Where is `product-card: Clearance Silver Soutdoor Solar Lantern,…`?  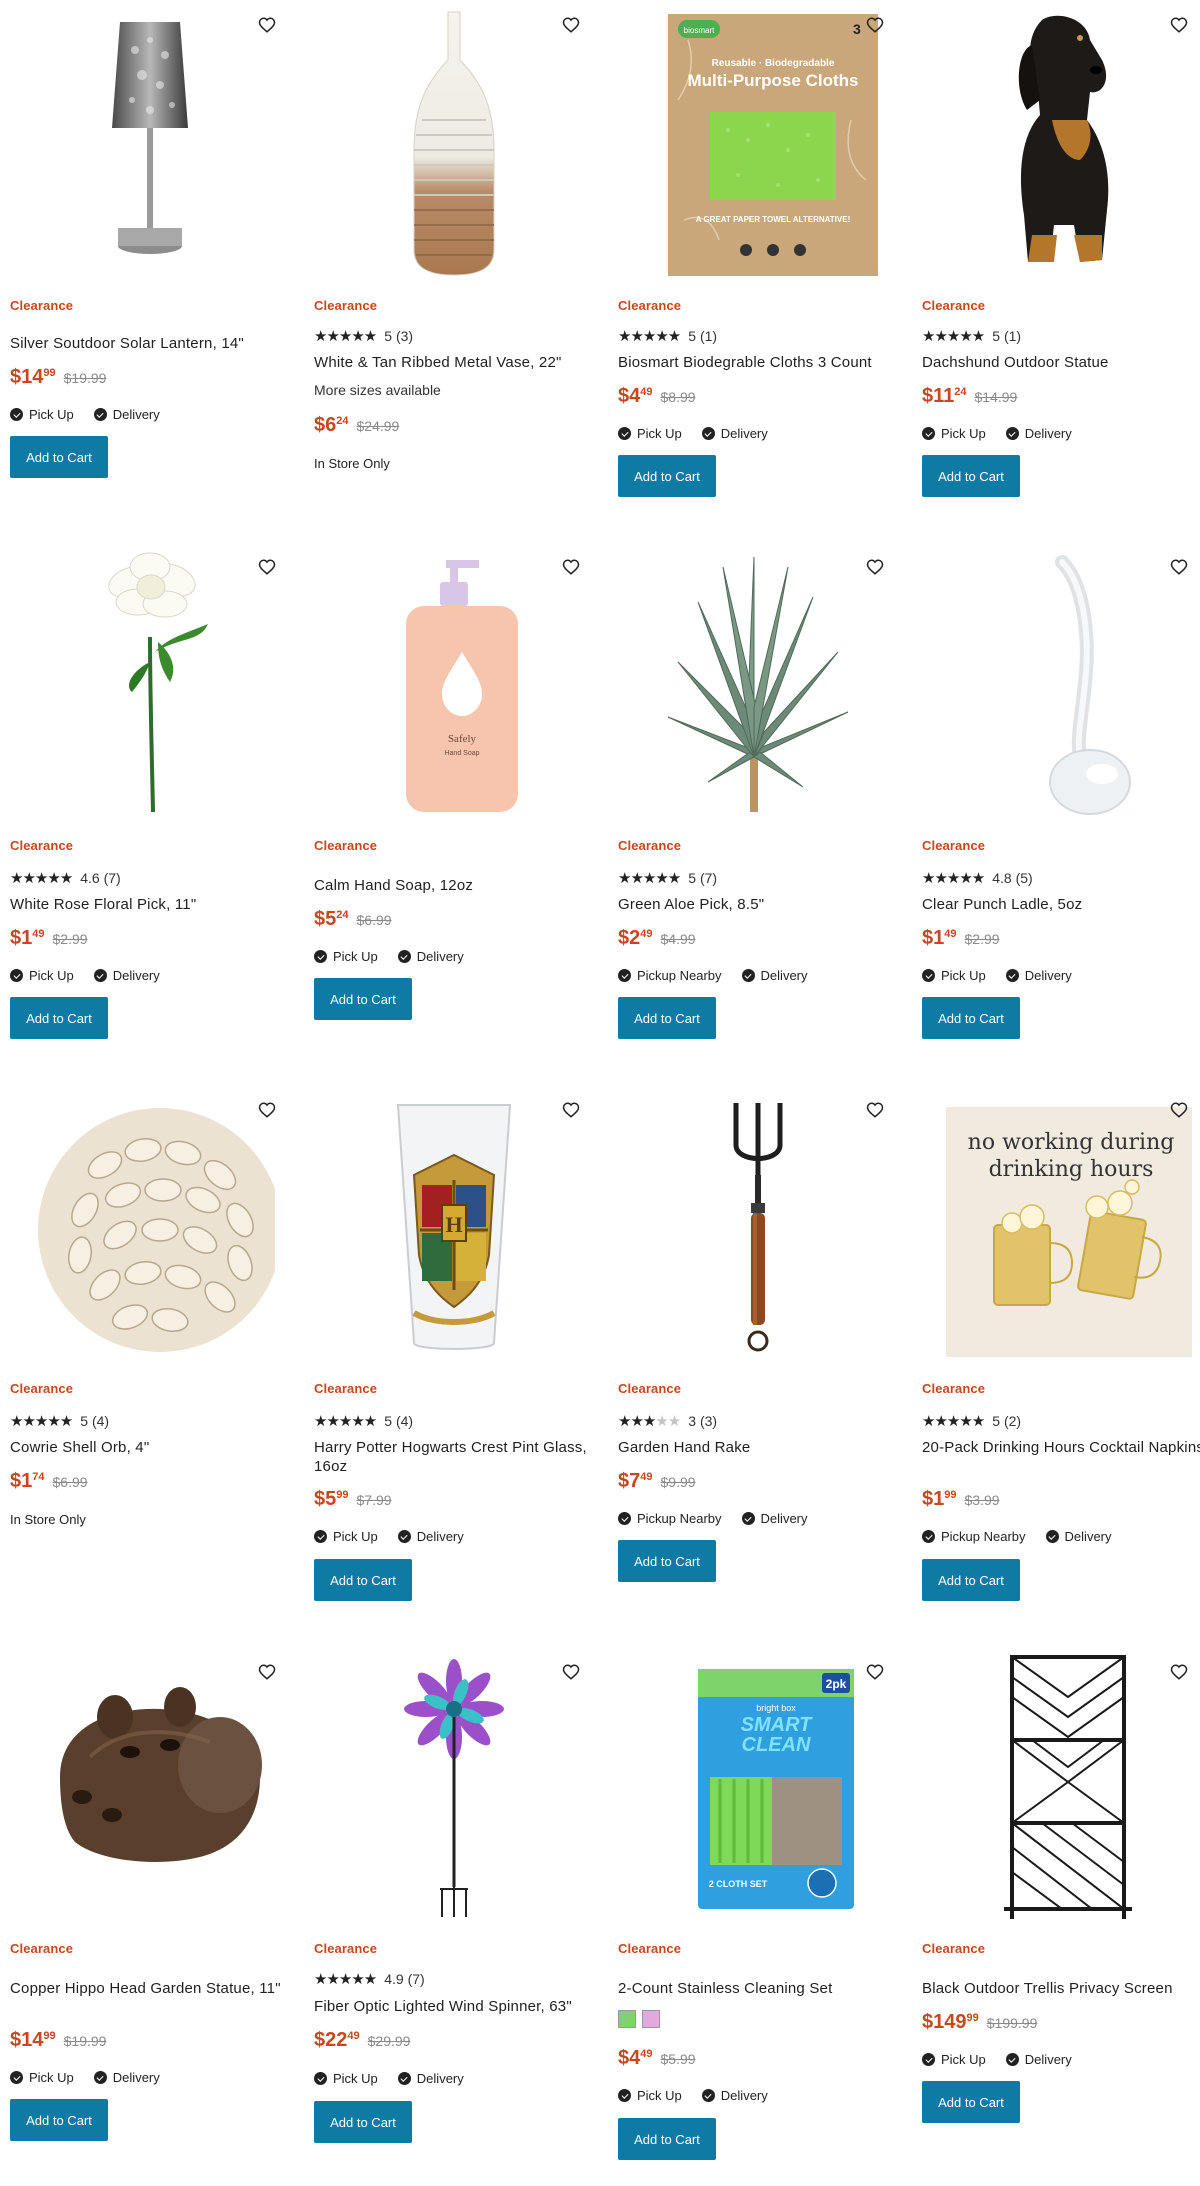
product-card: Clearance Silver Soutdoor Solar Lantern,… is located at coordinates (152, 270).